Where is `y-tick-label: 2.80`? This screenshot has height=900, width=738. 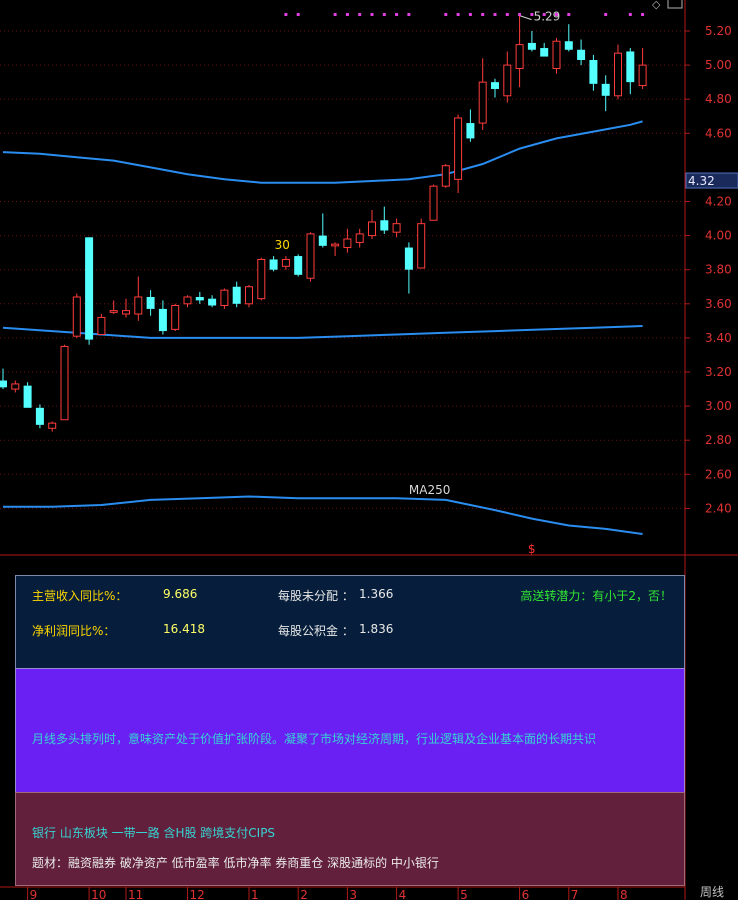
y-tick-label: 2.80 is located at coordinates (718, 440).